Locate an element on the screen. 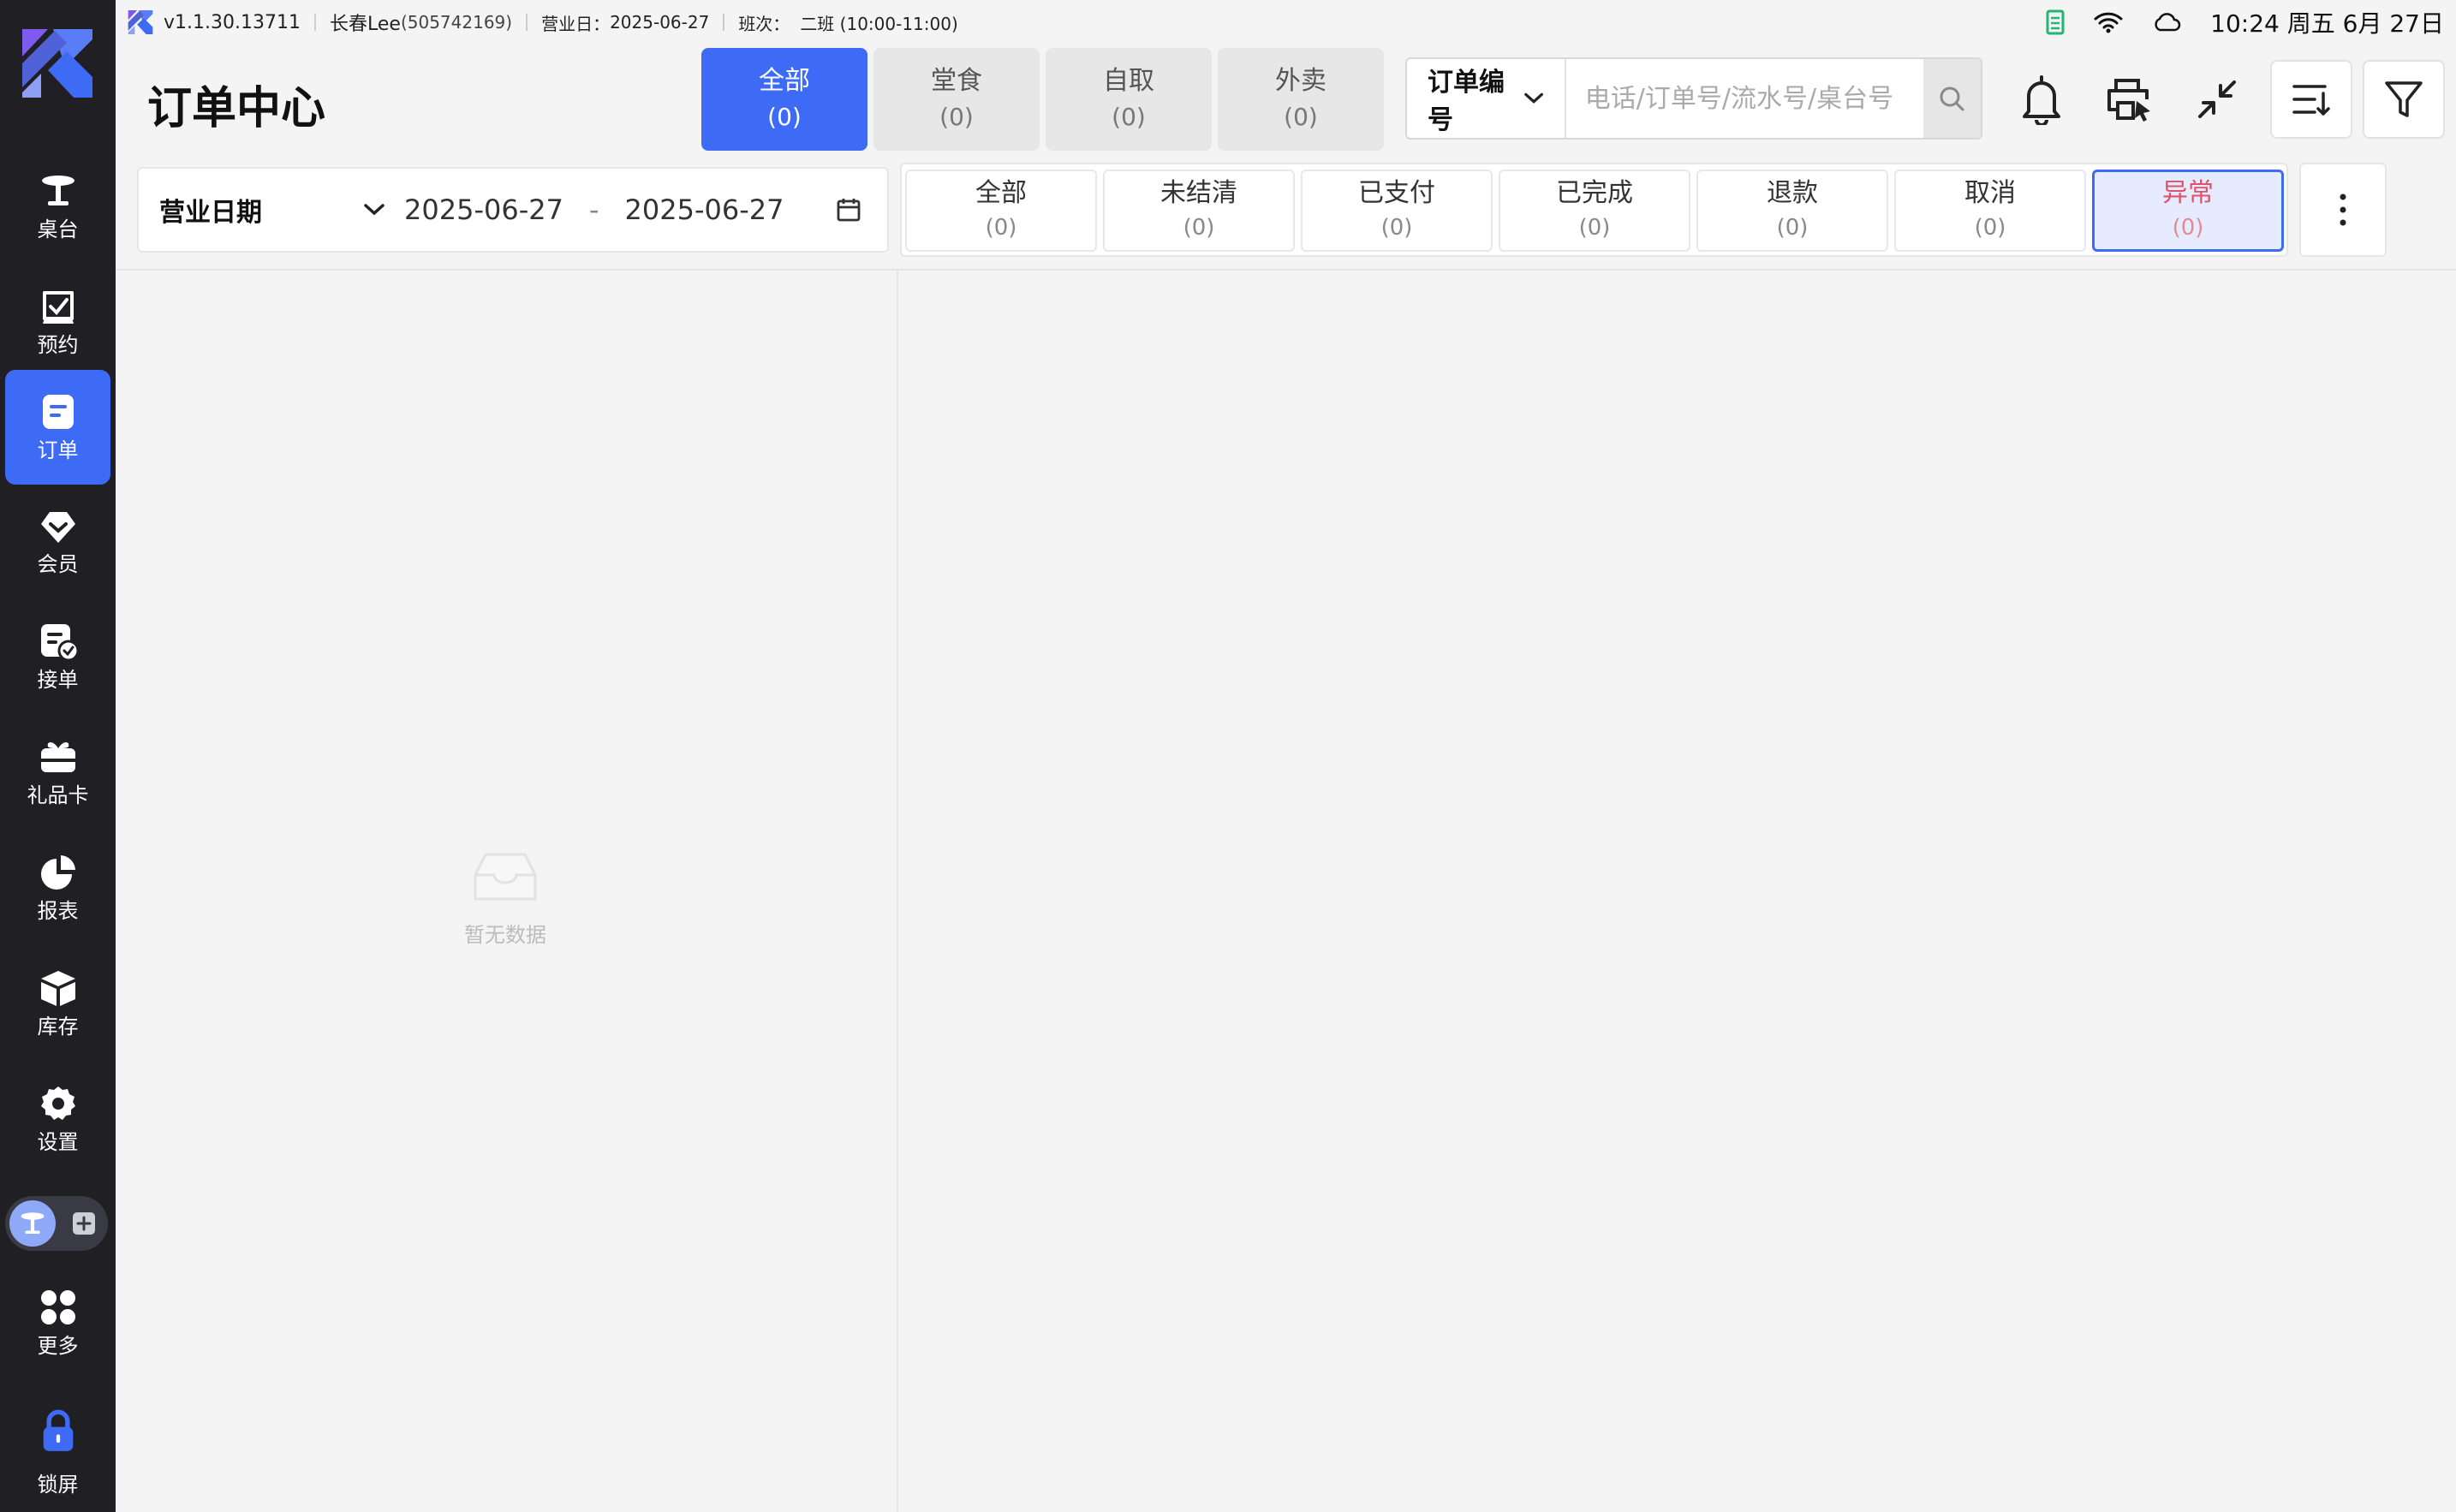 This screenshot has height=1512, width=2456. empty-state: 暂无数据 is located at coordinates (505, 899).